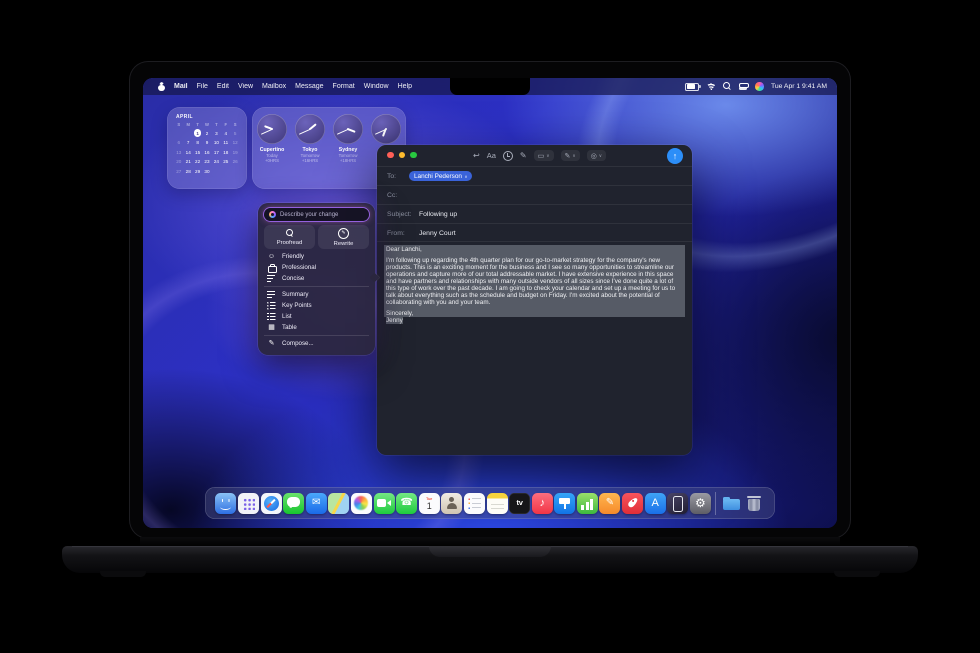 Image resolution: width=980 pixels, height=653 pixels. What do you see at coordinates (523, 155) in the screenshot?
I see `writing-tools-icon: ✎` at bounding box center [523, 155].